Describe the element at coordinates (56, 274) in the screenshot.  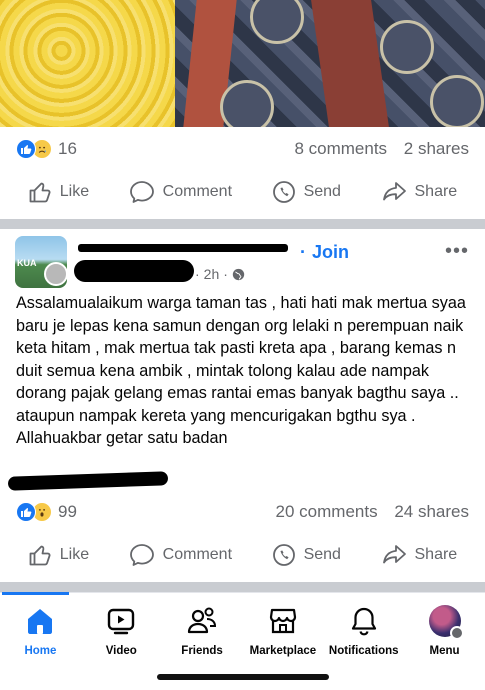
I see `author-avatar` at that location.